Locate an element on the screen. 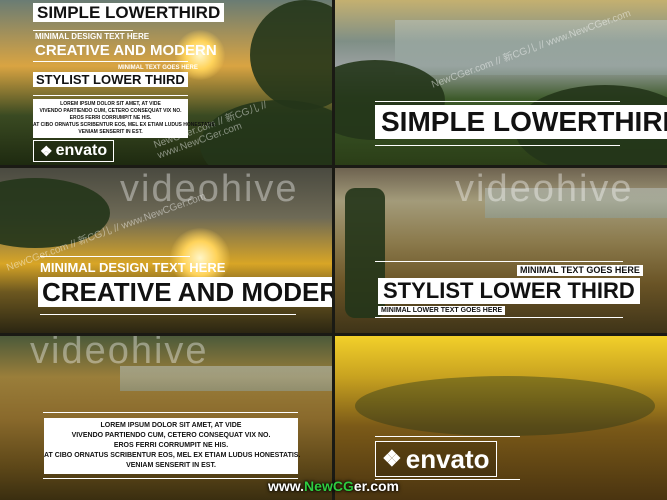 The height and width of the screenshot is (500, 667). heading-box: STYLIST LOWER THIRD is located at coordinates (509, 291).